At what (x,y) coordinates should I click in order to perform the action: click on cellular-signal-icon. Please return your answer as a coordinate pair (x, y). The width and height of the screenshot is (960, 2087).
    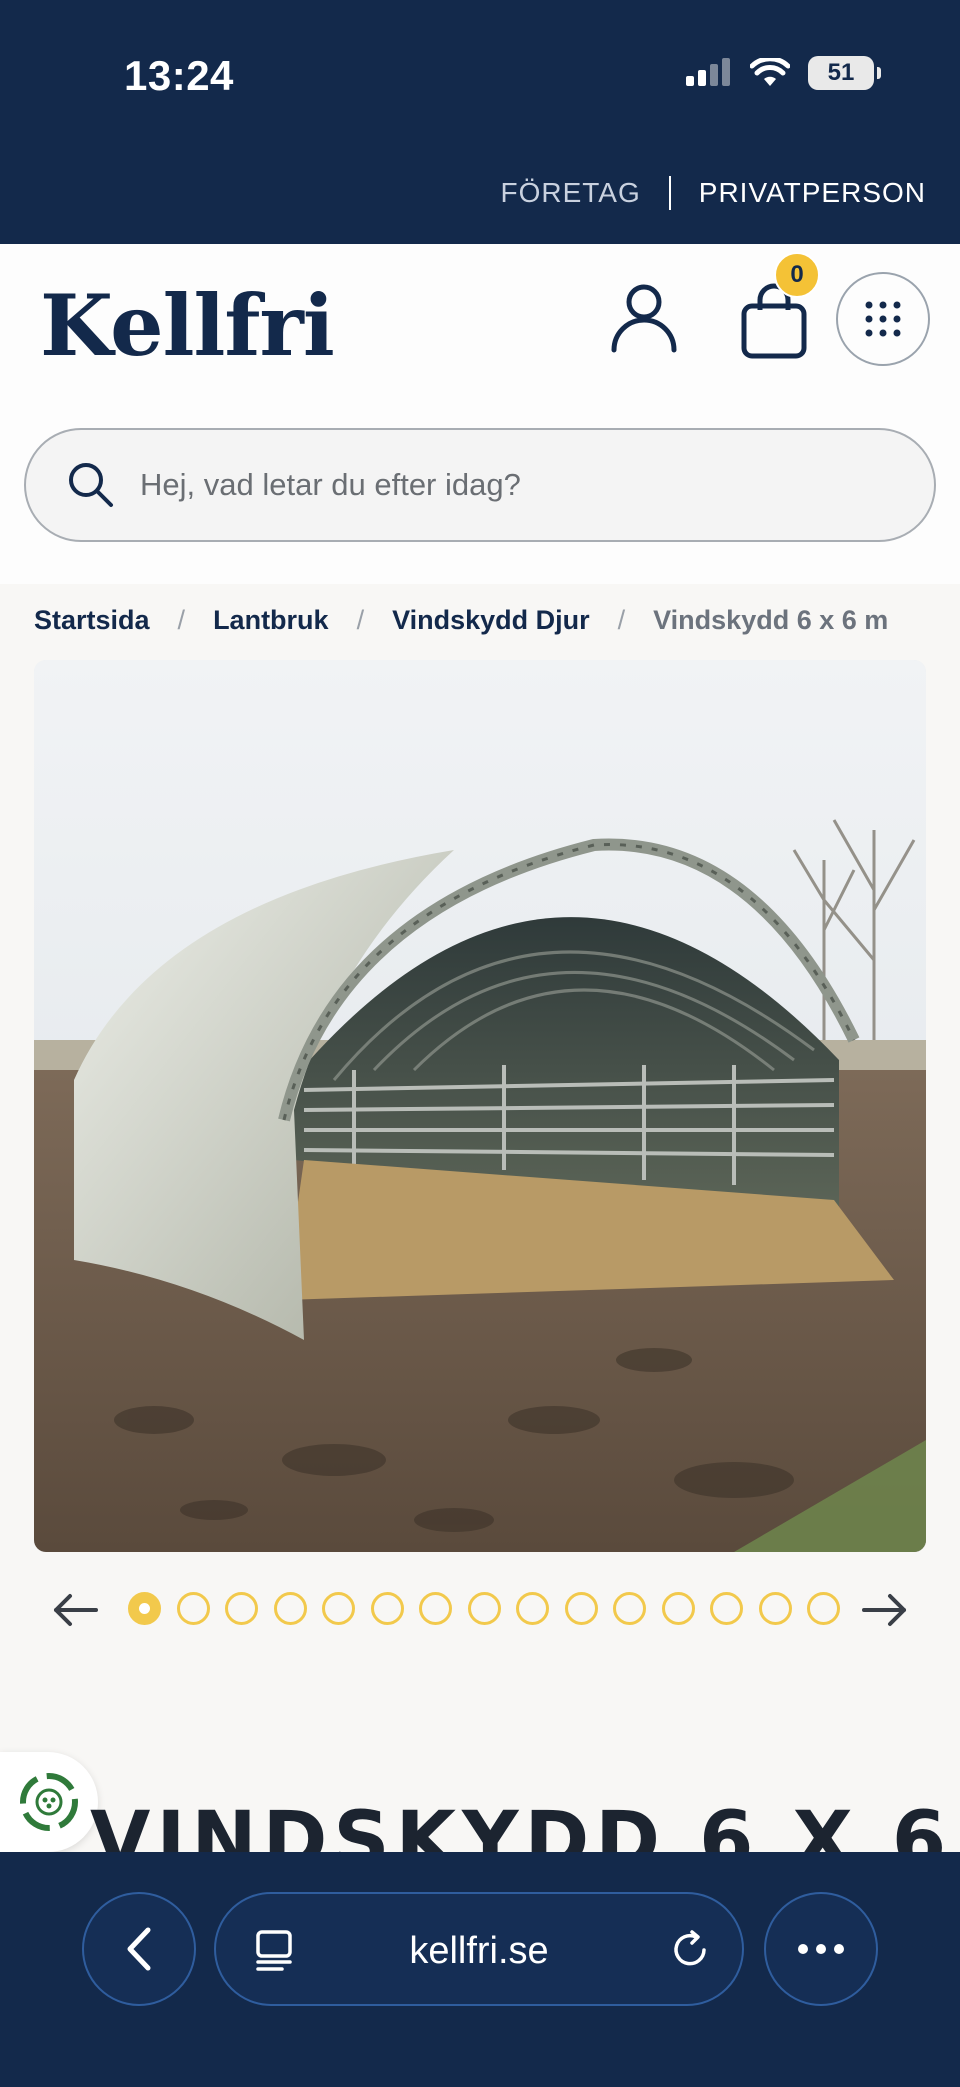
    Looking at the image, I should click on (708, 72).